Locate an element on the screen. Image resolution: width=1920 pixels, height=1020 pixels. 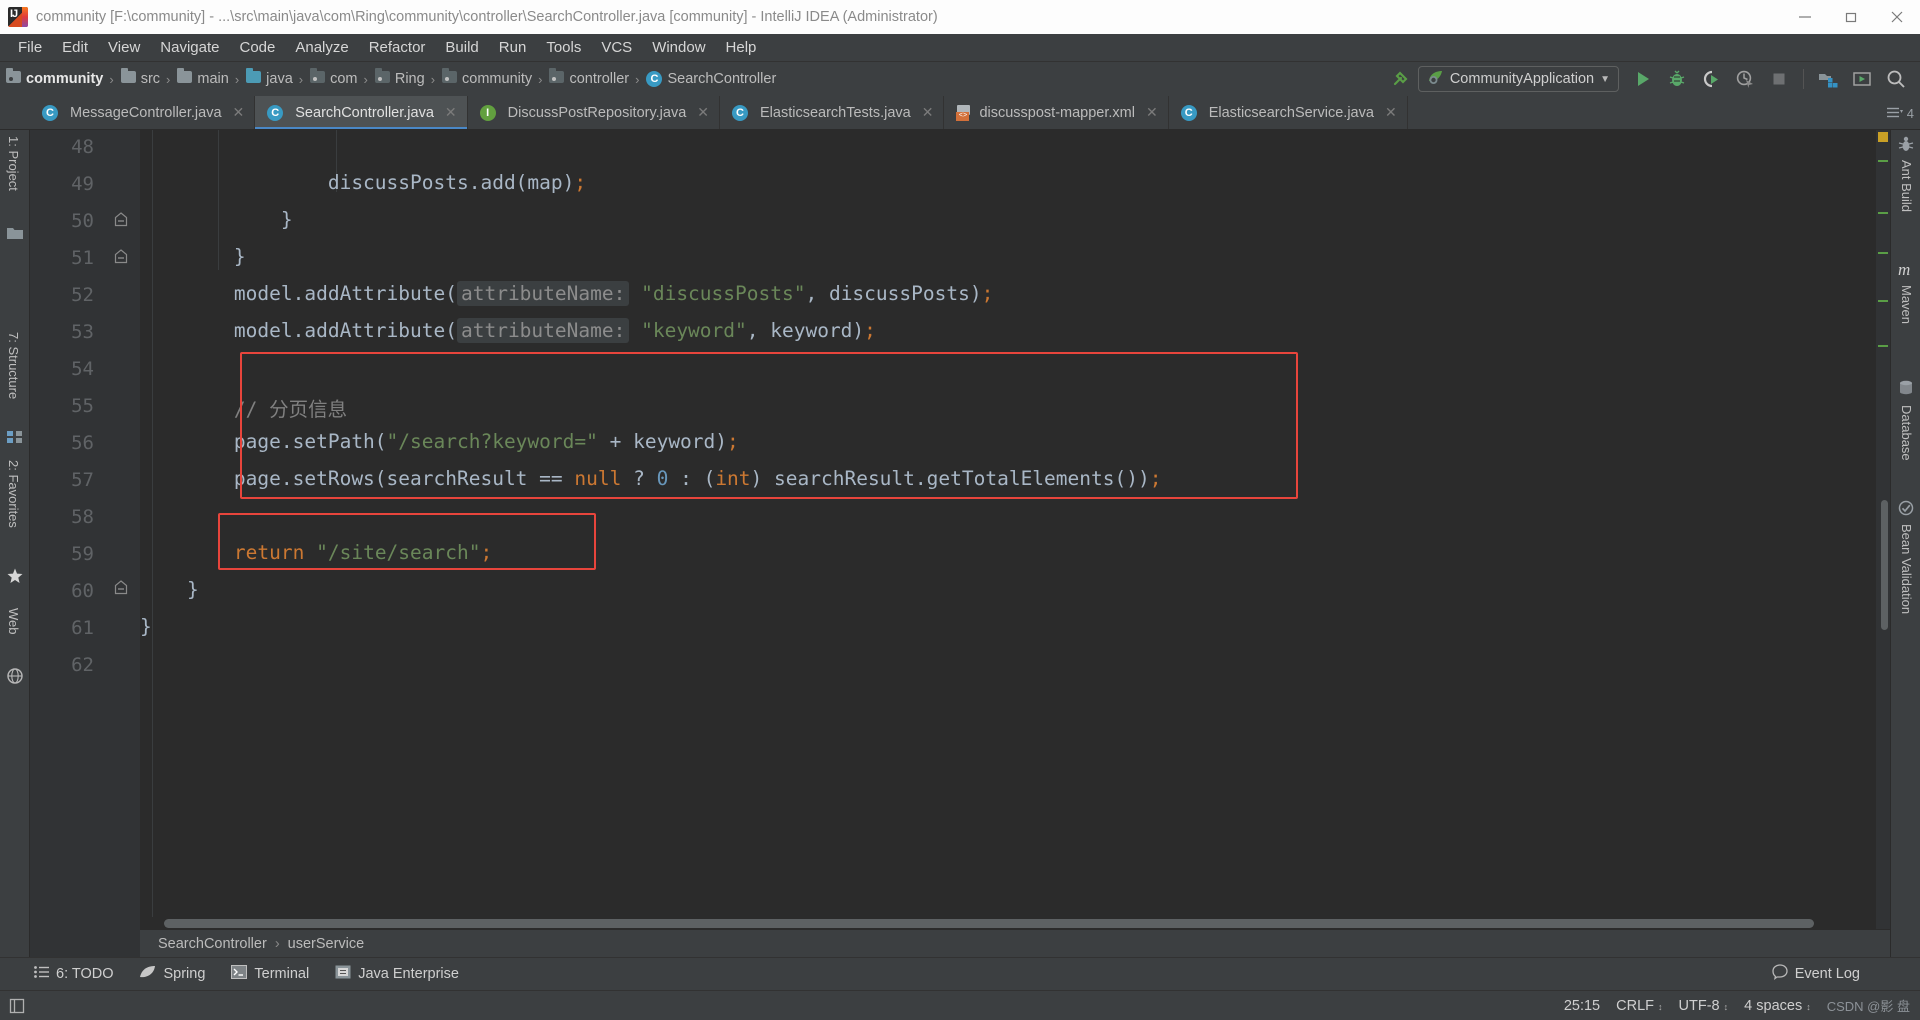
hide-tool-windows-button is located at coordinates (13, 1006).